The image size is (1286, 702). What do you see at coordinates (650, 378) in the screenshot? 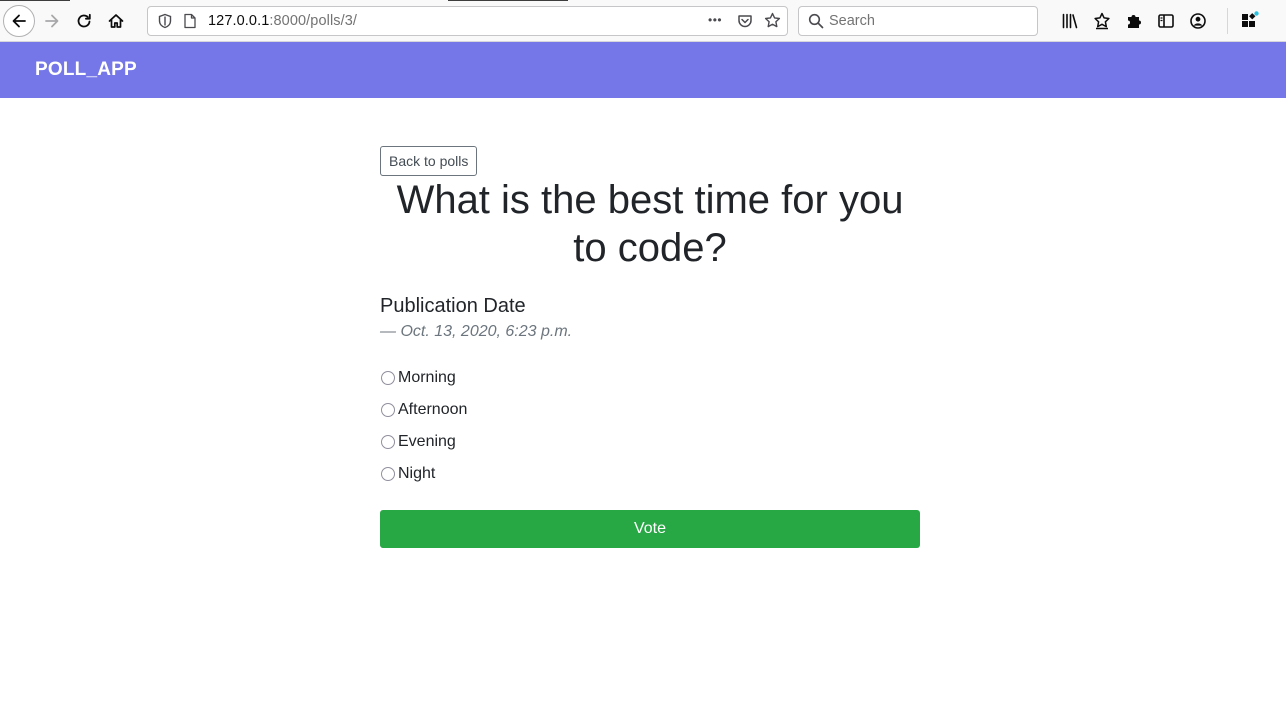
I see `choice-item: Morning` at bounding box center [650, 378].